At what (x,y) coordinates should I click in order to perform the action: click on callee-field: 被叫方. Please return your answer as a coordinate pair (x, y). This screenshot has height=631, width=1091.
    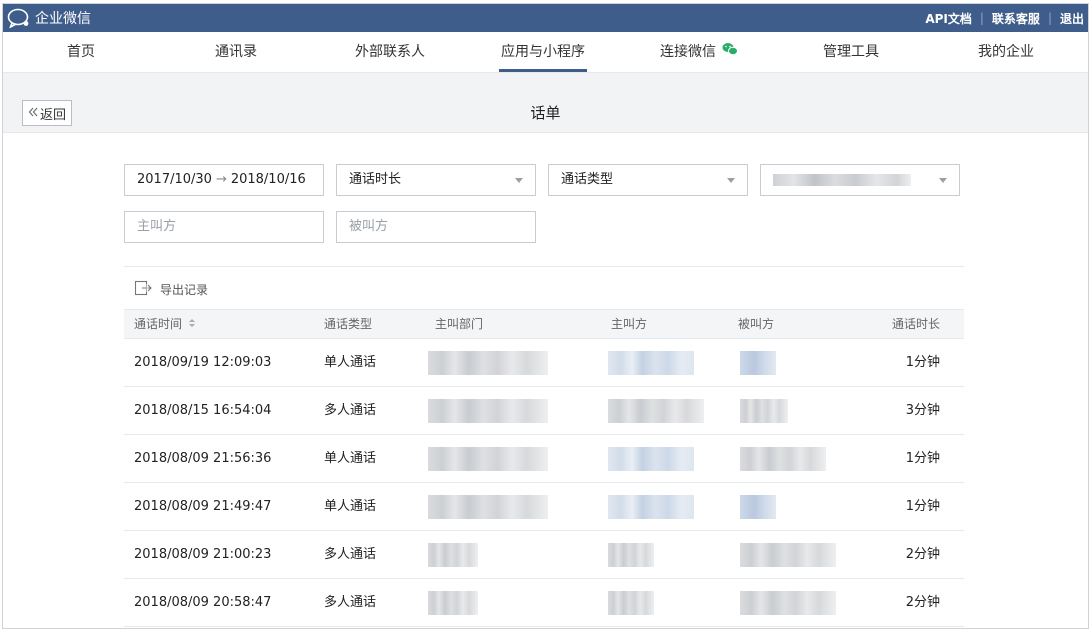
    Looking at the image, I should click on (436, 227).